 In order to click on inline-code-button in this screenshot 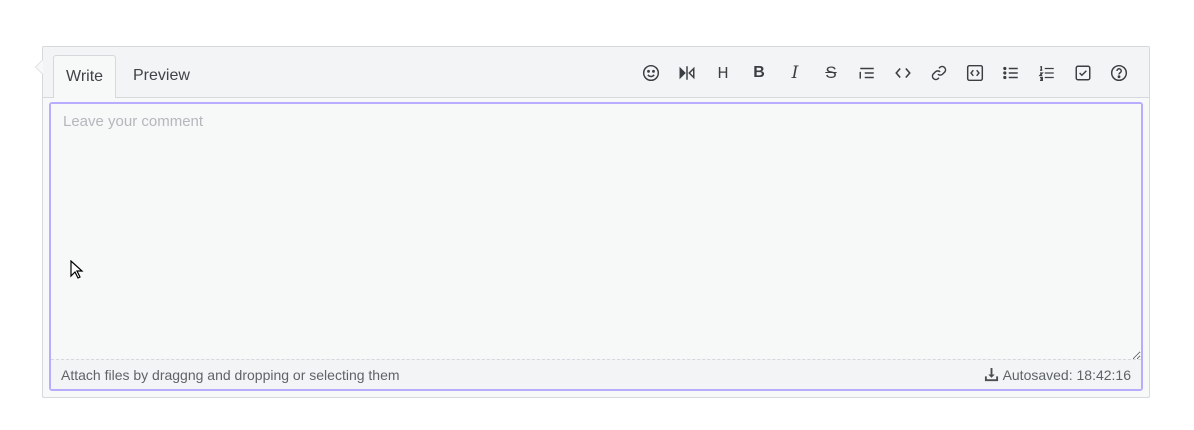, I will do `click(903, 73)`.